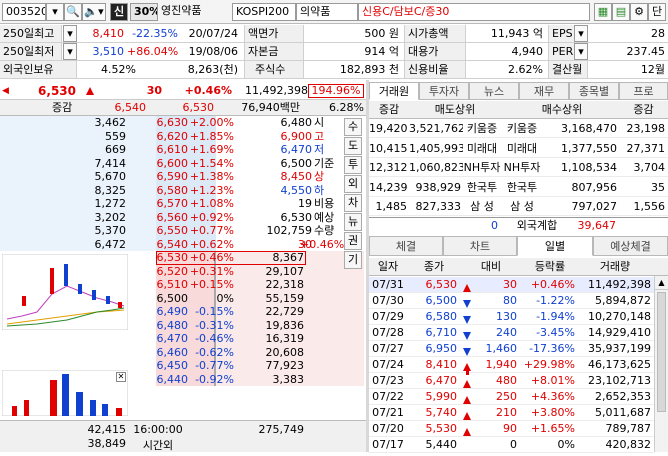 This screenshot has height=456, width=668. Describe the element at coordinates (621, 12) in the screenshot. I see `export-icon: ▤` at that location.